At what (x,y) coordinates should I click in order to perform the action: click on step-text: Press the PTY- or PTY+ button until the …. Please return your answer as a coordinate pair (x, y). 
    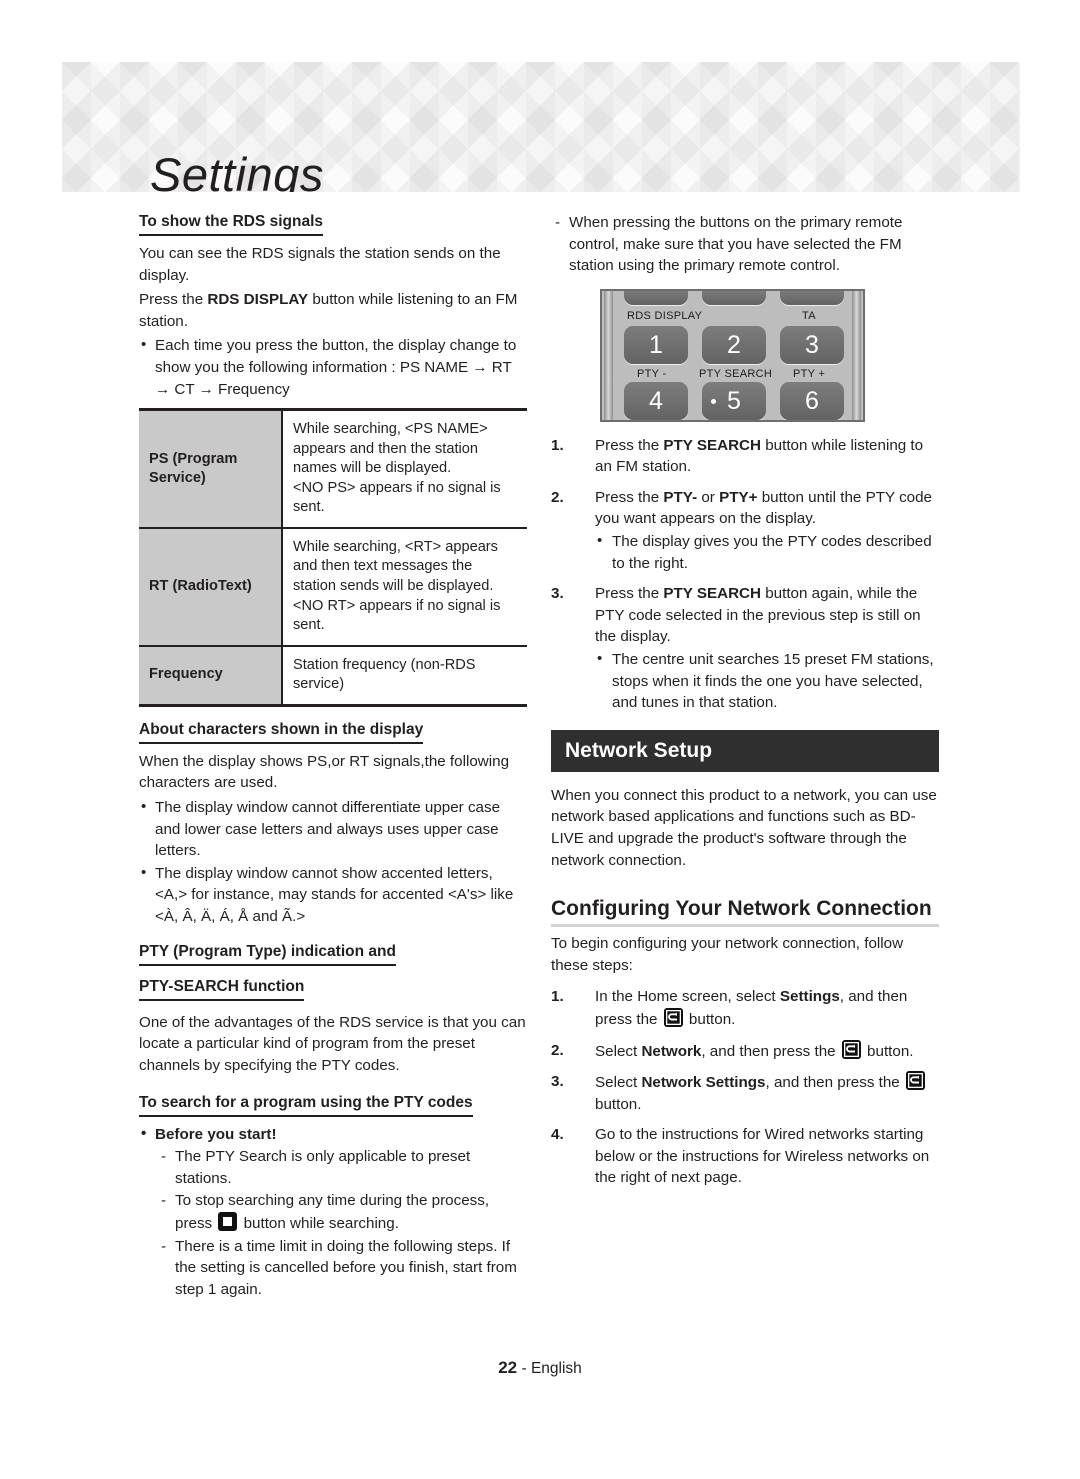
    Looking at the image, I should click on (763, 508).